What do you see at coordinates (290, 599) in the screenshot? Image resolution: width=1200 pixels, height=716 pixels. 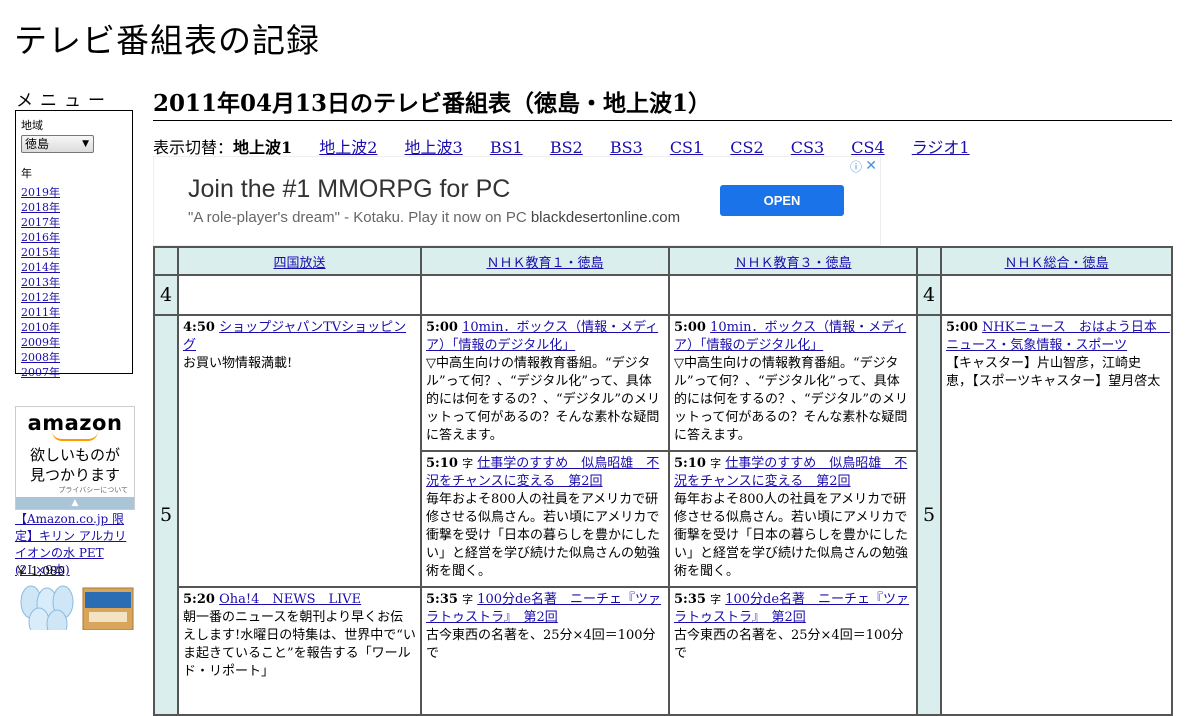 I see `program-title-link: Oha!4 NEWS LIVE` at bounding box center [290, 599].